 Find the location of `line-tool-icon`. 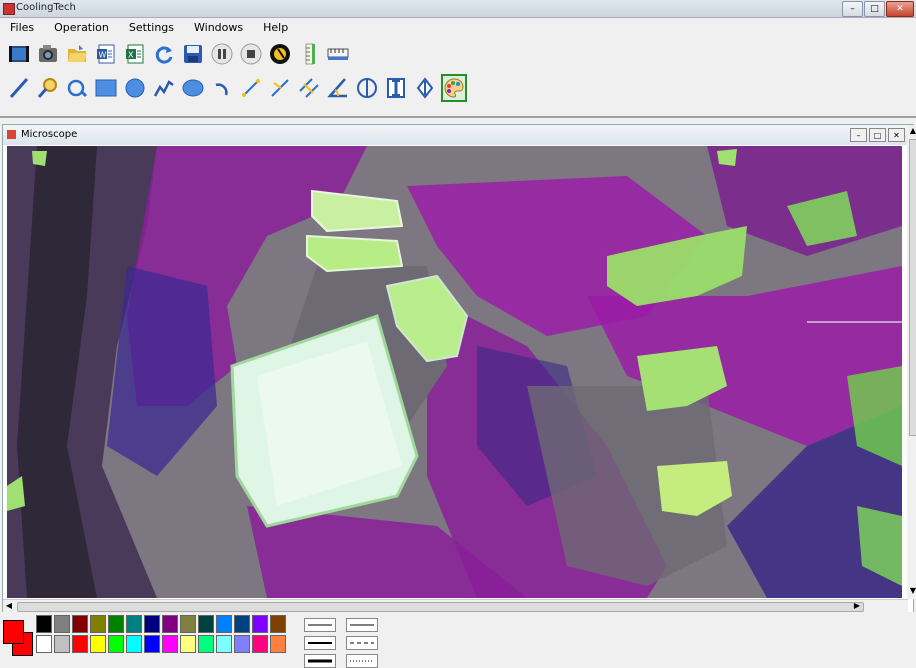

line-tool-icon is located at coordinates (19, 88).